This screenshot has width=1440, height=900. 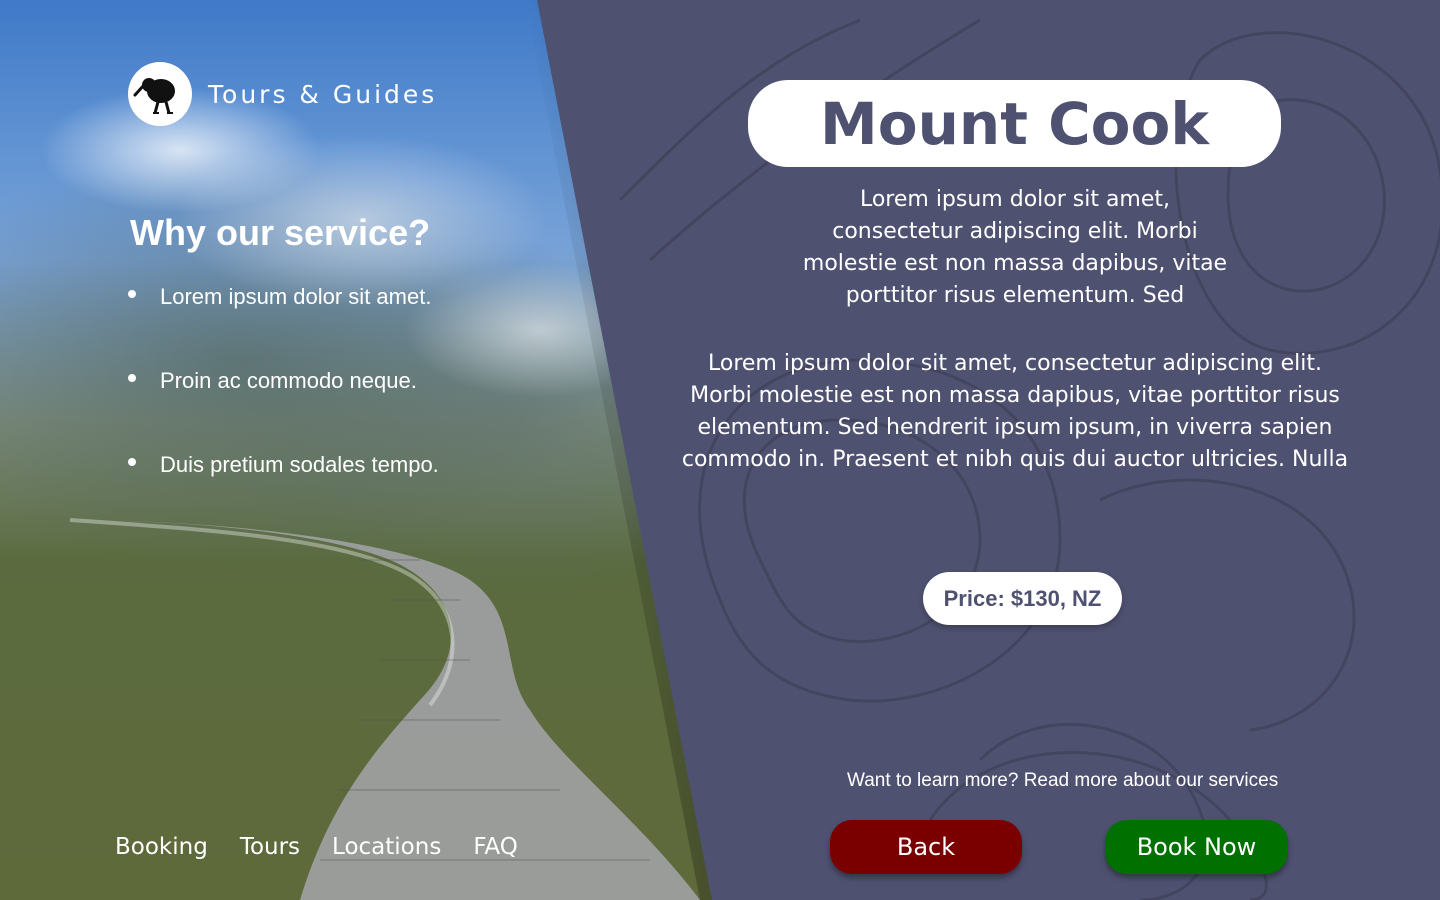 I want to click on kiwi-bird-icon, so click(x=160, y=94).